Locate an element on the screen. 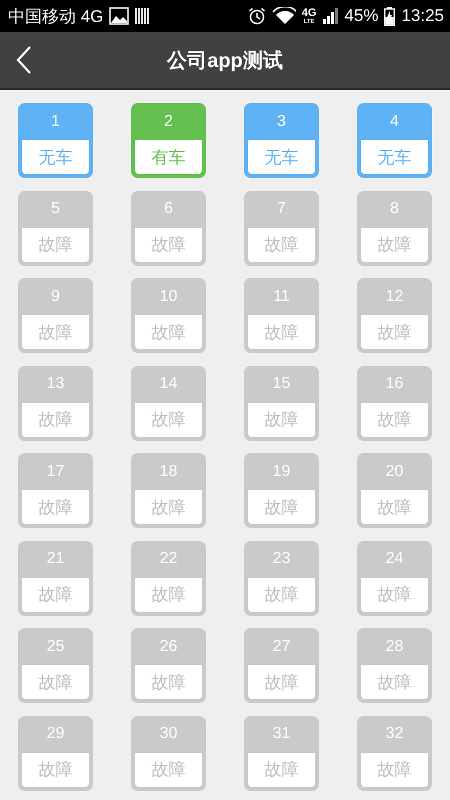 The width and height of the screenshot is (450, 800). battery-percent: 45% is located at coordinates (361, 16).